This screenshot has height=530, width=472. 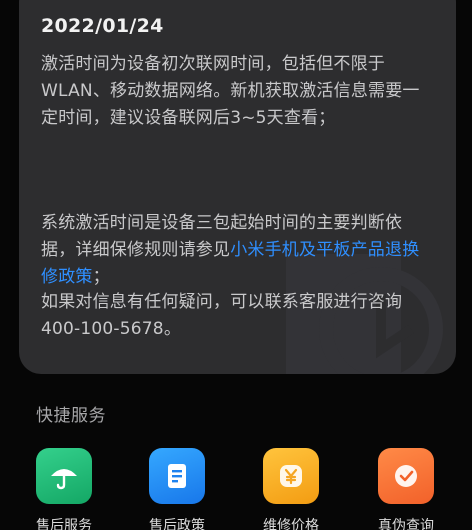 I want to click on contact-info: 如果对信息有任何疑问，可以联系客服进行咨询400-100-5678。, so click(x=222, y=315).